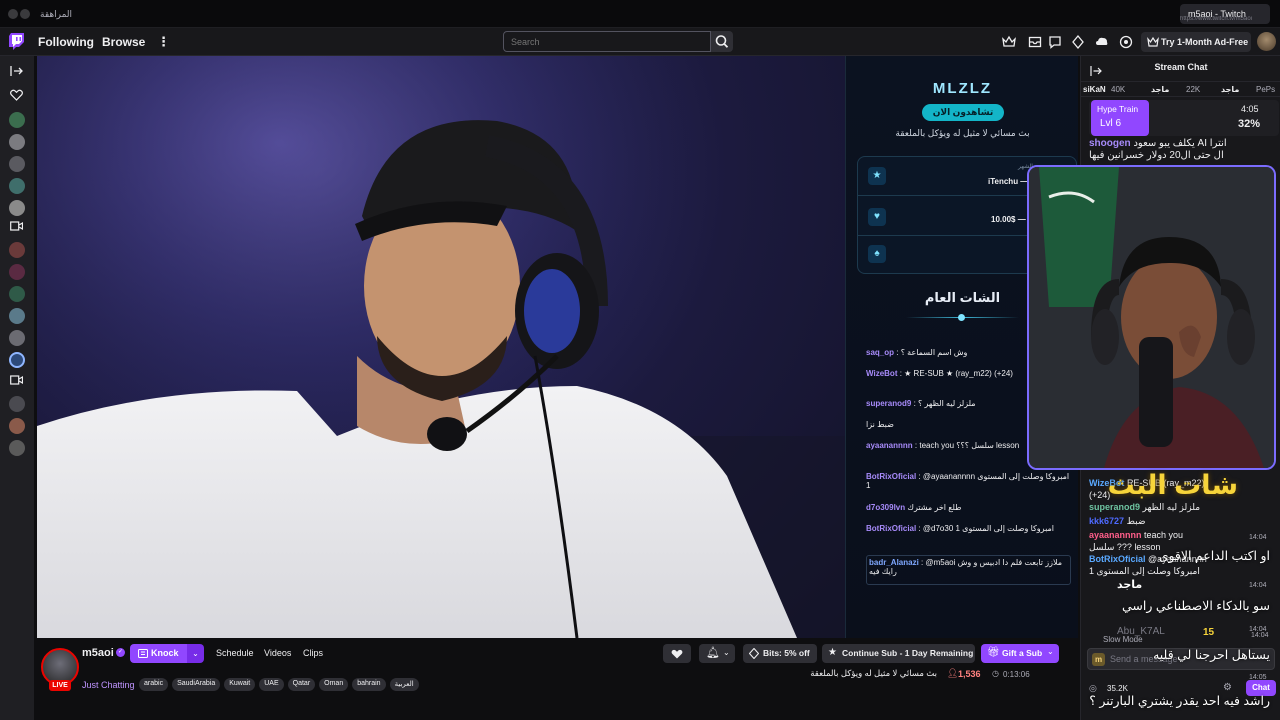  Describe the element at coordinates (1153, 41) in the screenshot. I see `prime-crown-icon` at that location.